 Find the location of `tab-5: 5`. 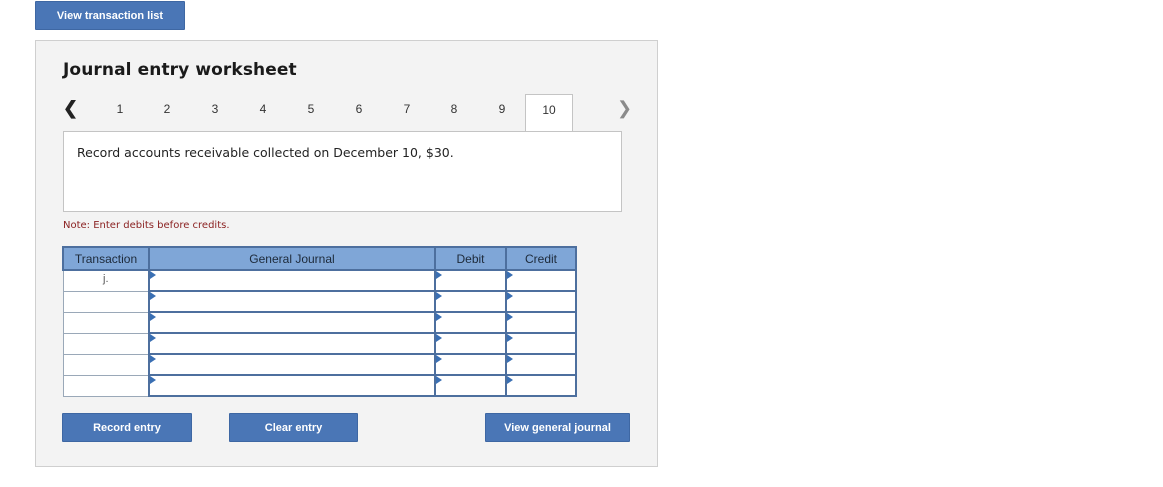

tab-5: 5 is located at coordinates (311, 109).